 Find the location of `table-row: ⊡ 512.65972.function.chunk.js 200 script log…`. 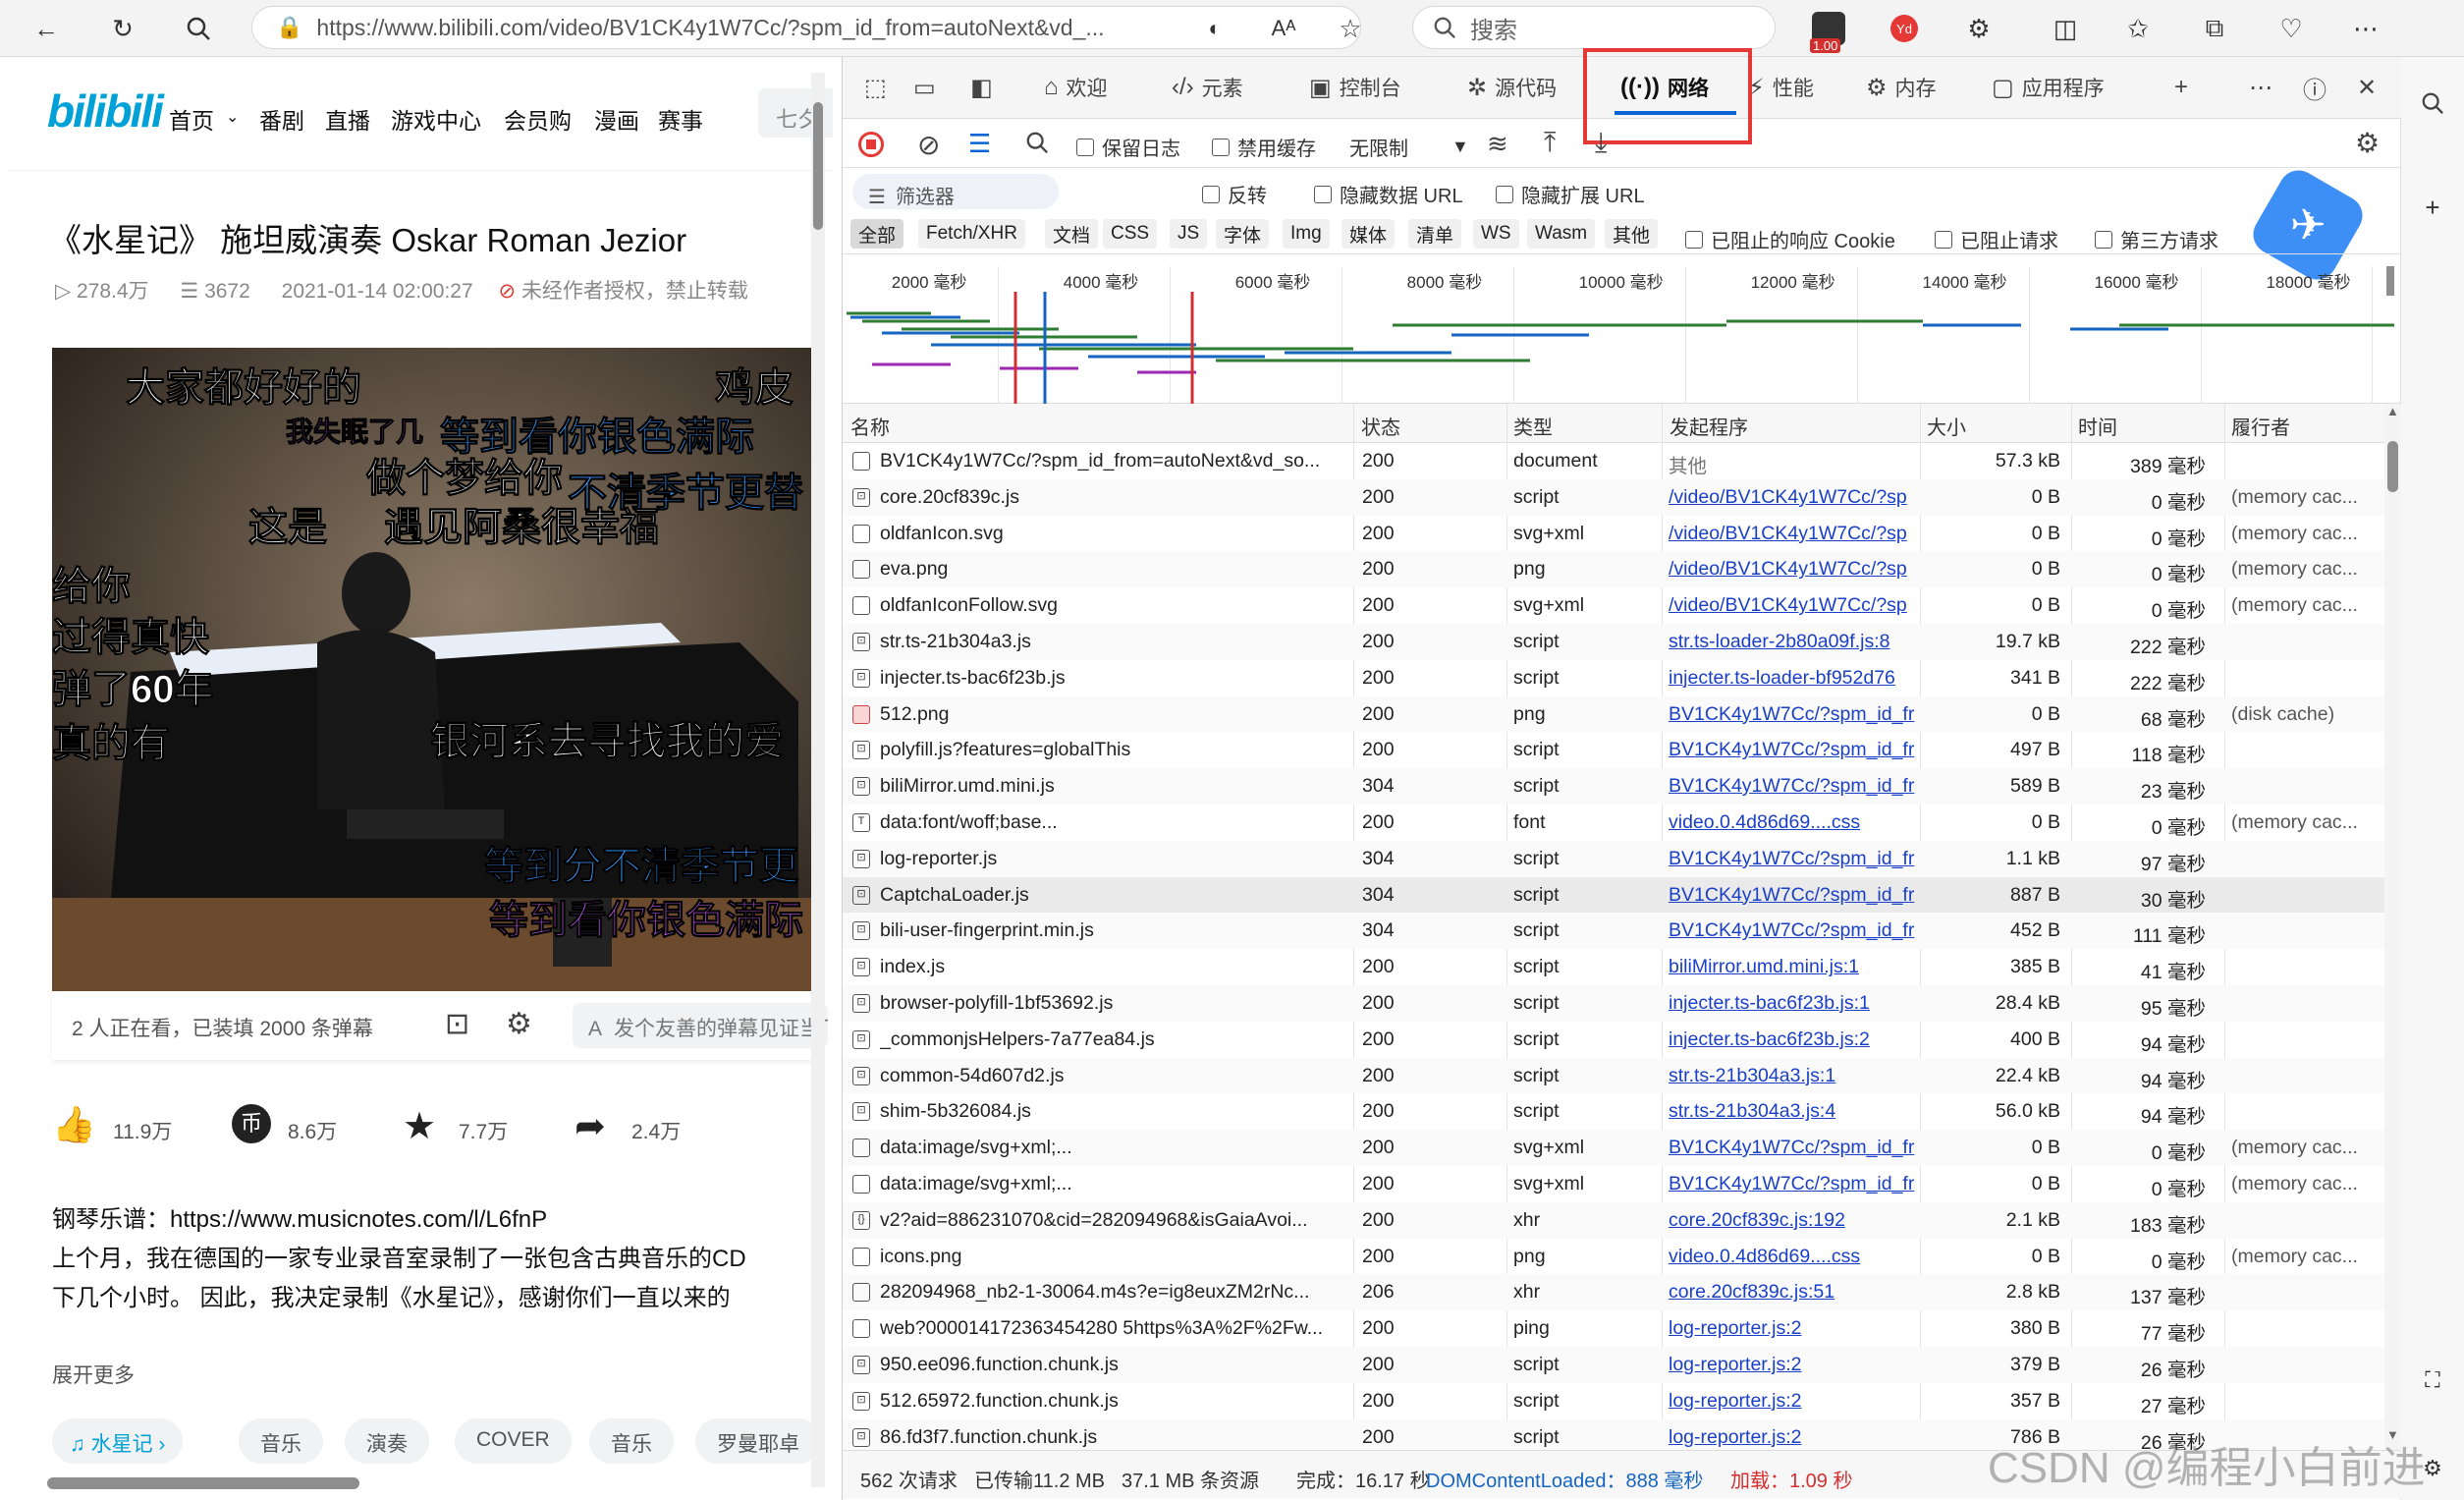

table-row: ⊡ 512.65972.function.chunk.js 200 script log… is located at coordinates (1614, 1401).